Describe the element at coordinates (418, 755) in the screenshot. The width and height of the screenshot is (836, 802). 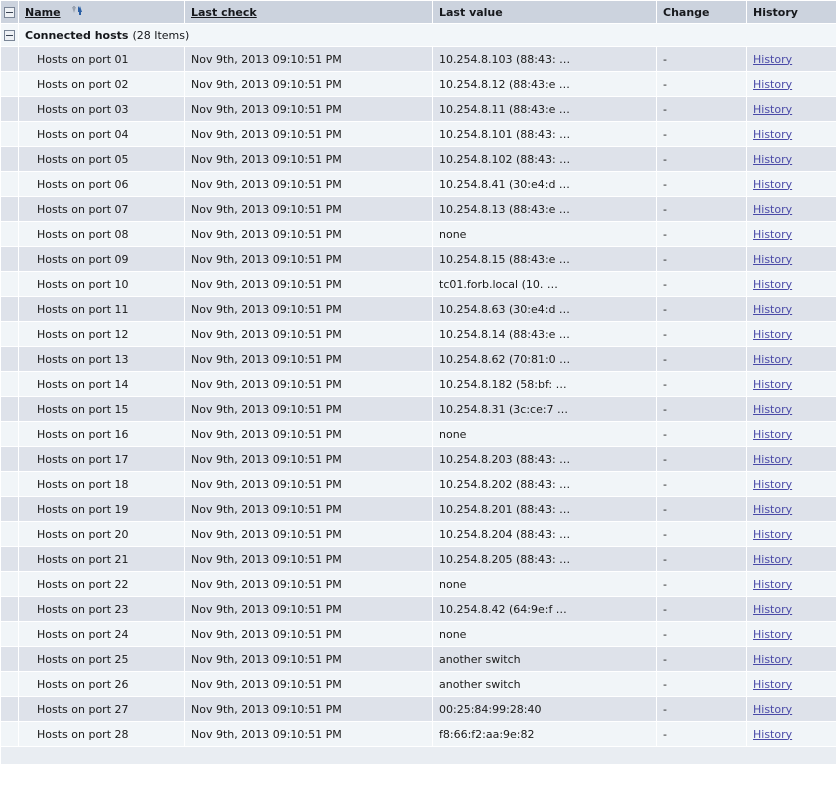
I see `footer-spacer` at that location.